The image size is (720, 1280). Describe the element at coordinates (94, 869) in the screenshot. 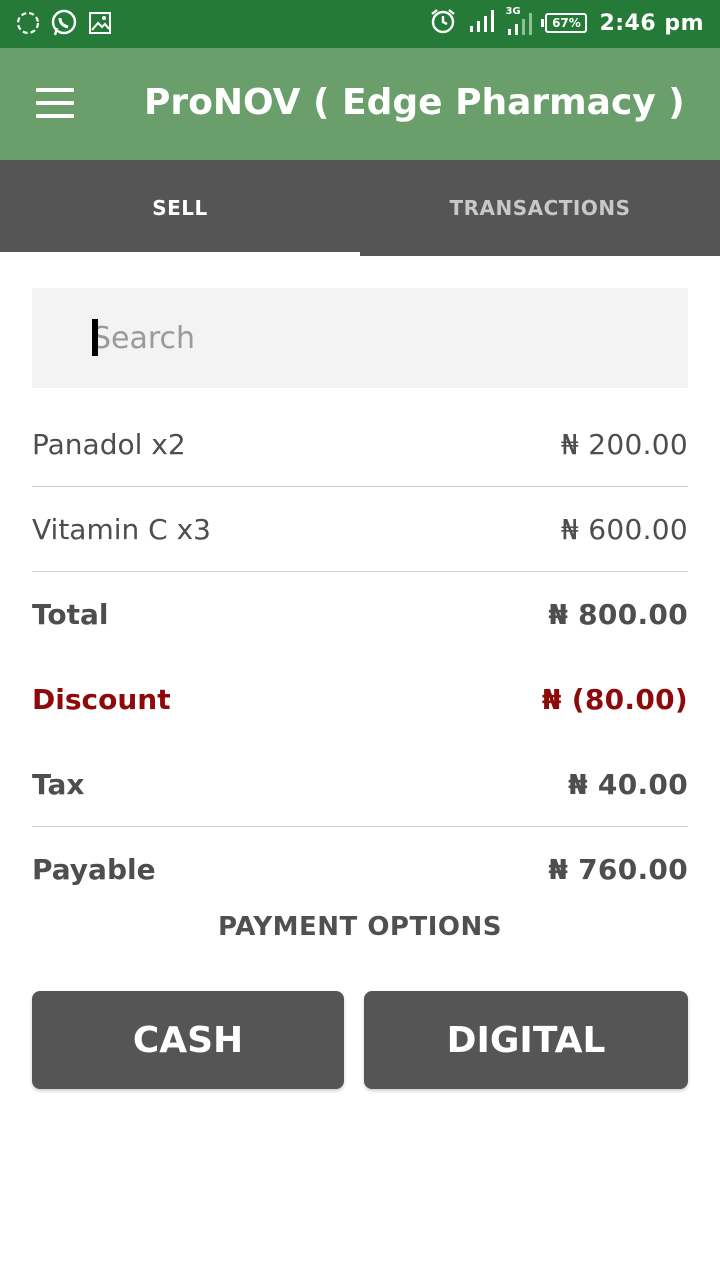

I see `payable-label: Payable` at that location.